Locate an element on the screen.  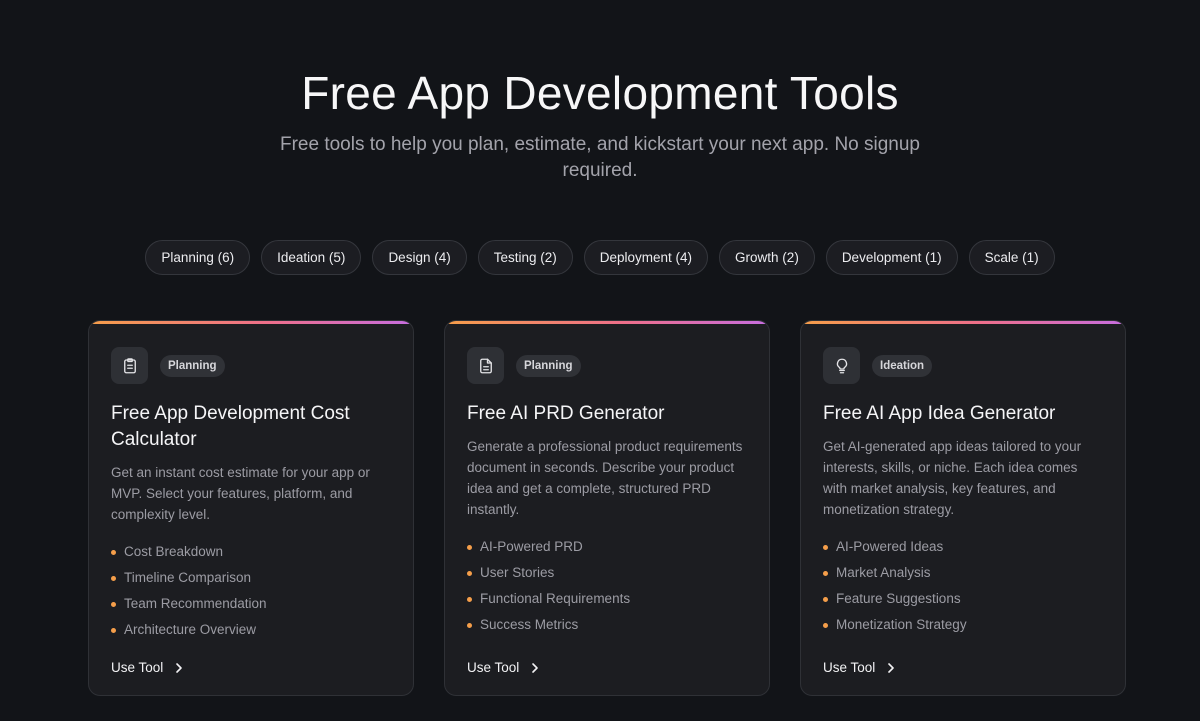
card-header: Ideation is located at coordinates (963, 365).